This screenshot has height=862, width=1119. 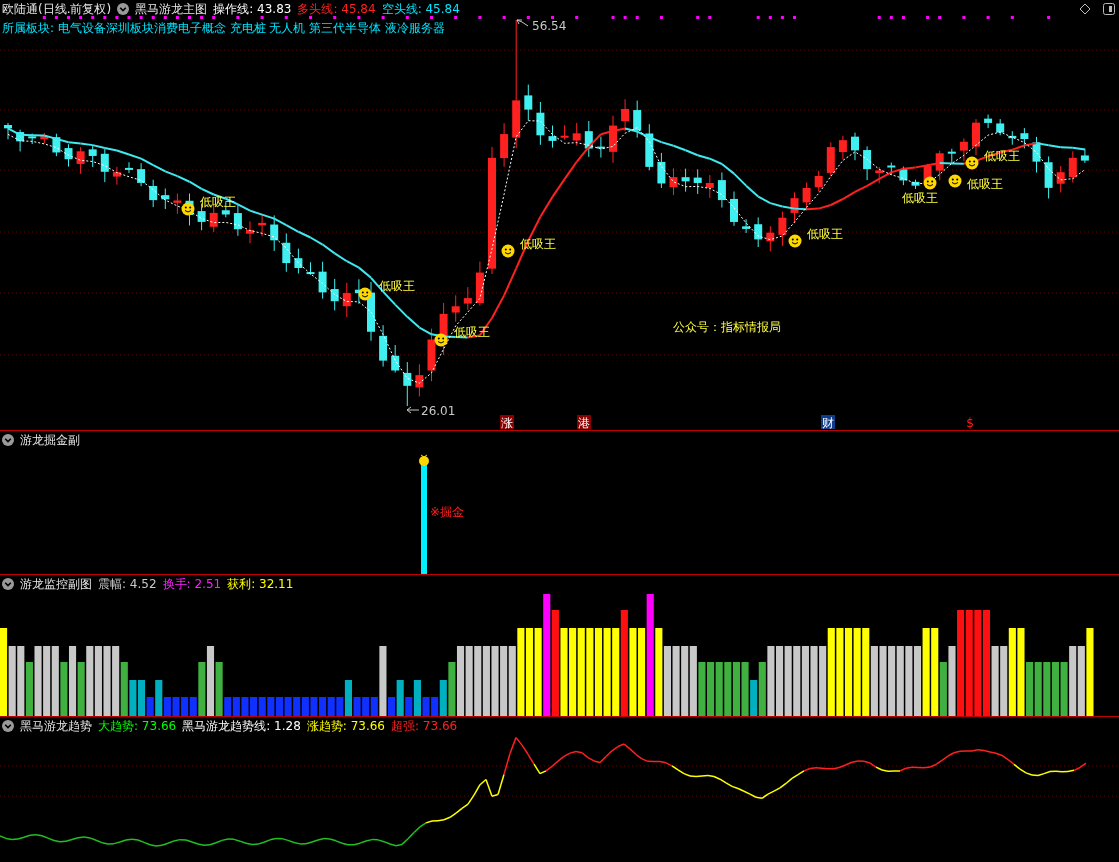 What do you see at coordinates (828, 422) in the screenshot?
I see `event-marker: 财` at bounding box center [828, 422].